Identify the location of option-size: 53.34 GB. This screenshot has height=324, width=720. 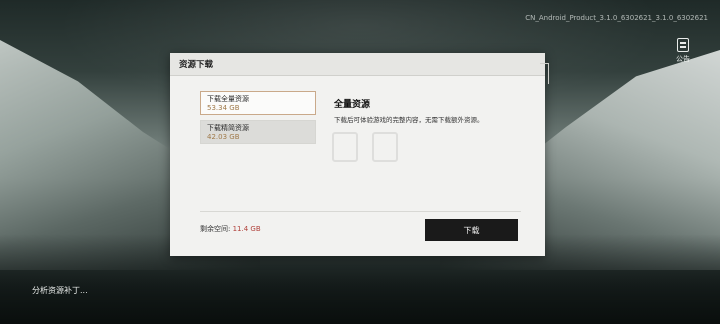
(223, 108).